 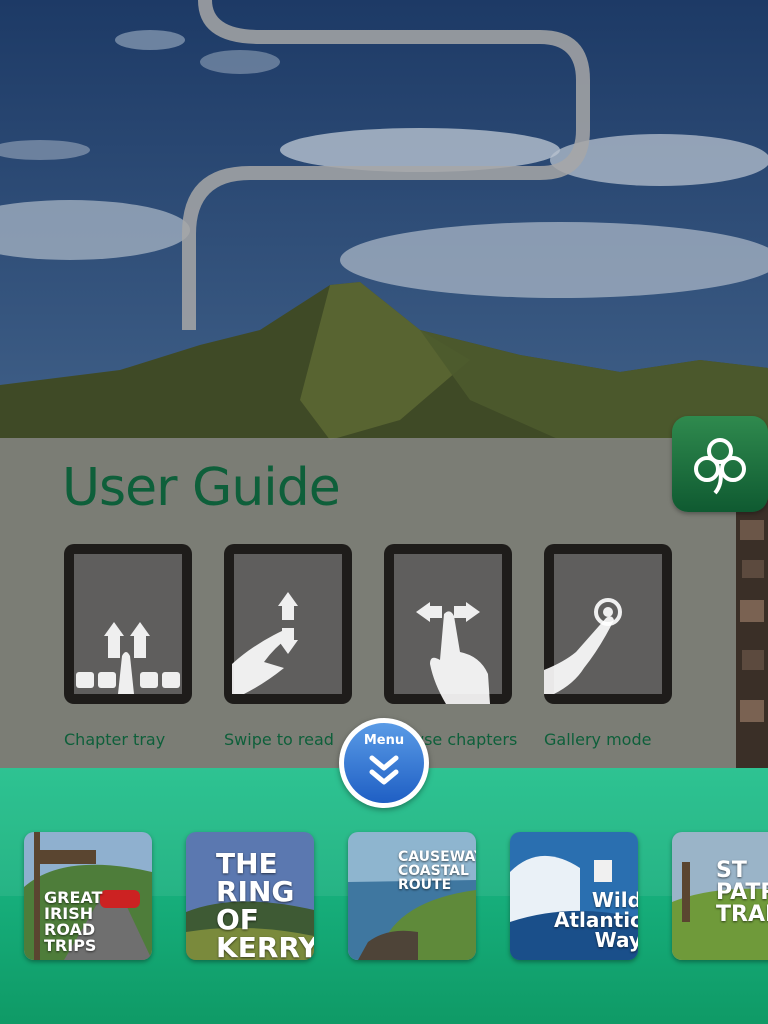 I want to click on double-chevron-down-icon, so click(x=384, y=770).